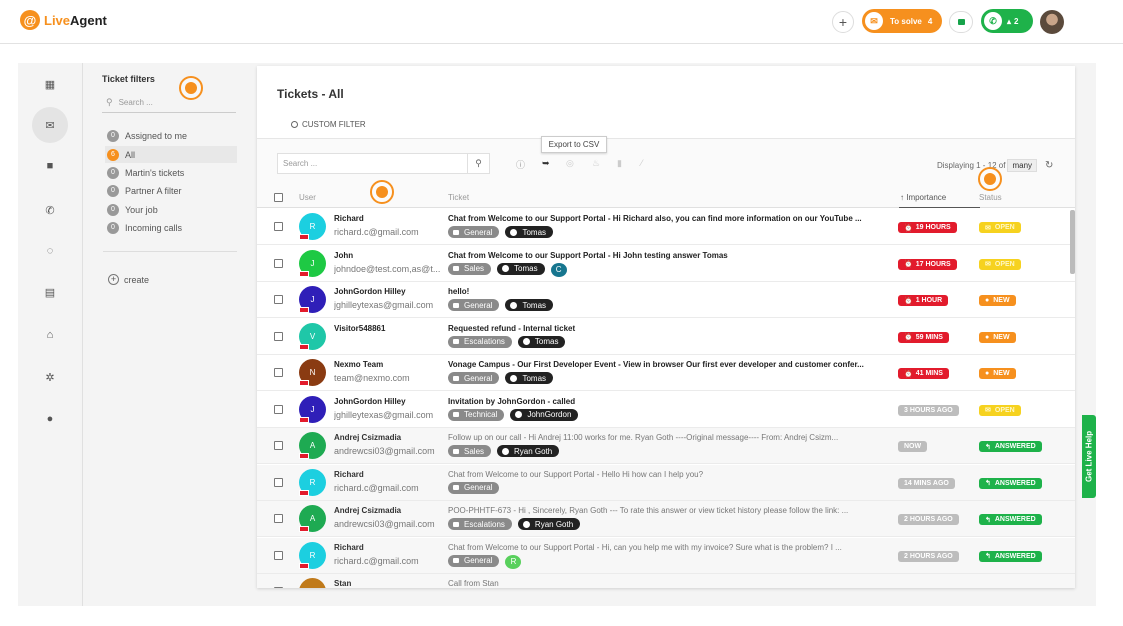  Describe the element at coordinates (171, 190) in the screenshot. I see `filter-item-partner: 0 Partner A filter` at that location.